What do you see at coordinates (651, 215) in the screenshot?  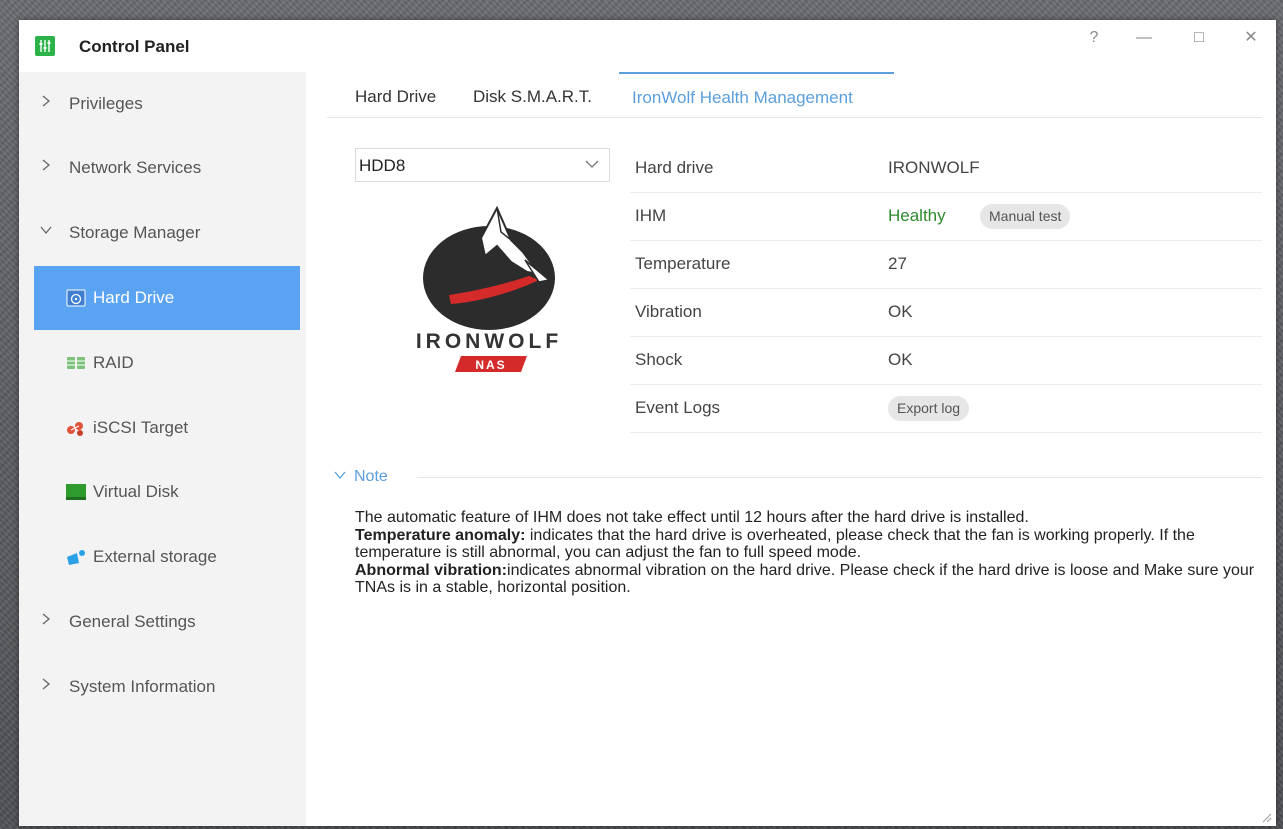 I see `info-label: IHM` at bounding box center [651, 215].